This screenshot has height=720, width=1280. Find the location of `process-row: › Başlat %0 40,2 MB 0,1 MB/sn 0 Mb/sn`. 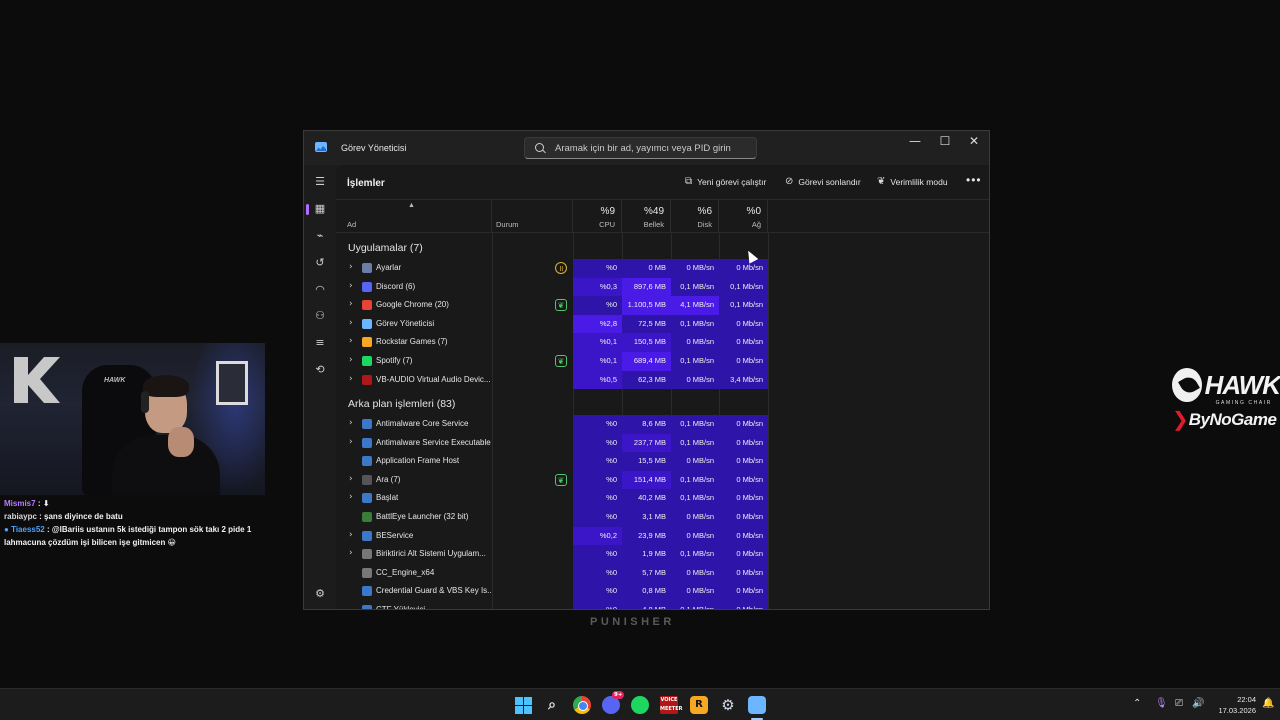

process-row: › Başlat %0 40,2 MB 0,1 MB/sn 0 Mb/sn is located at coordinates (662, 498).